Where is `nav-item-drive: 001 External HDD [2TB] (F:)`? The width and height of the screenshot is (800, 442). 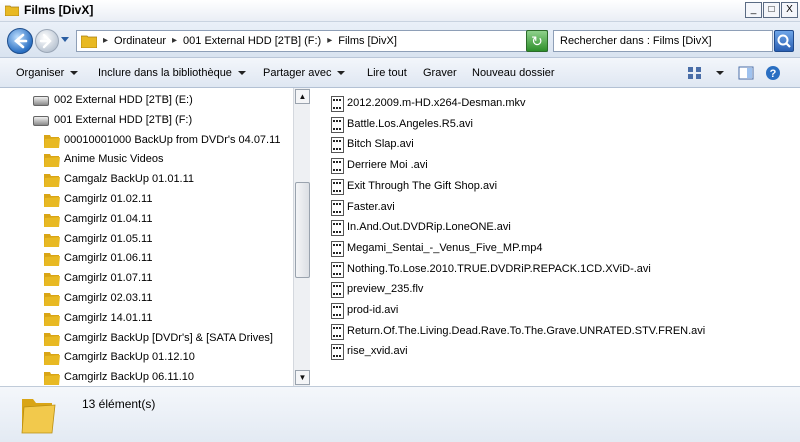 nav-item-drive: 001 External HDD [2TB] (F:) is located at coordinates (146, 121).